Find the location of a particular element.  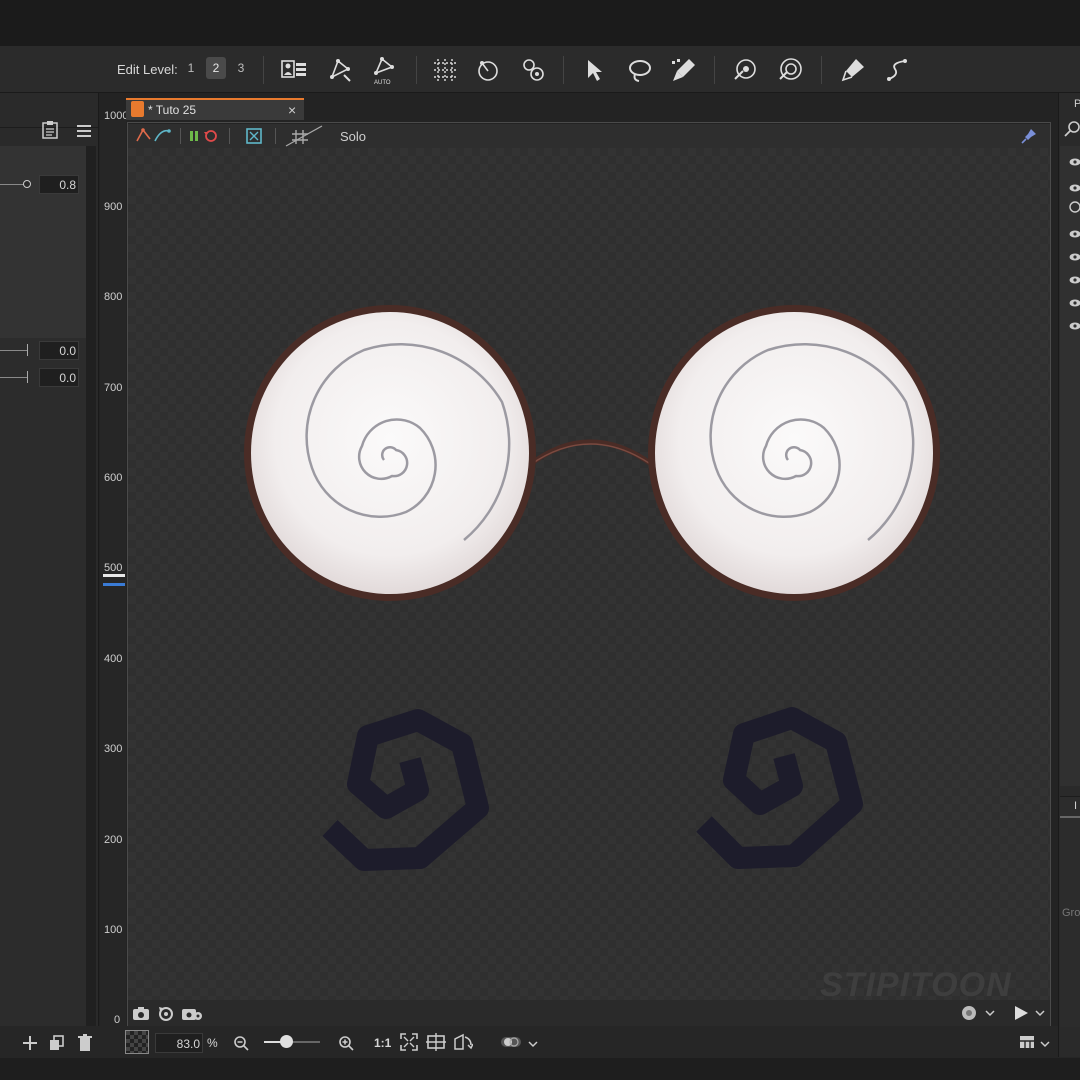

brush-select-icon is located at coordinates (684, 70).